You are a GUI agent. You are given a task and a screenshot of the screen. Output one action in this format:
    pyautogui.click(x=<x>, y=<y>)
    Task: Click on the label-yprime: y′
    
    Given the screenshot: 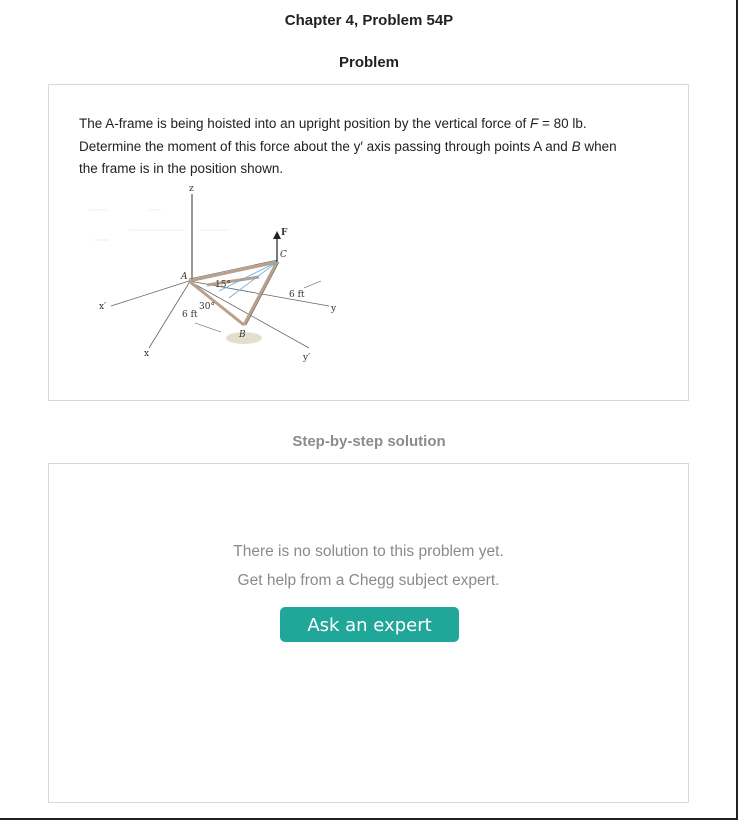 What is the action you would take?
    pyautogui.click(x=306, y=358)
    